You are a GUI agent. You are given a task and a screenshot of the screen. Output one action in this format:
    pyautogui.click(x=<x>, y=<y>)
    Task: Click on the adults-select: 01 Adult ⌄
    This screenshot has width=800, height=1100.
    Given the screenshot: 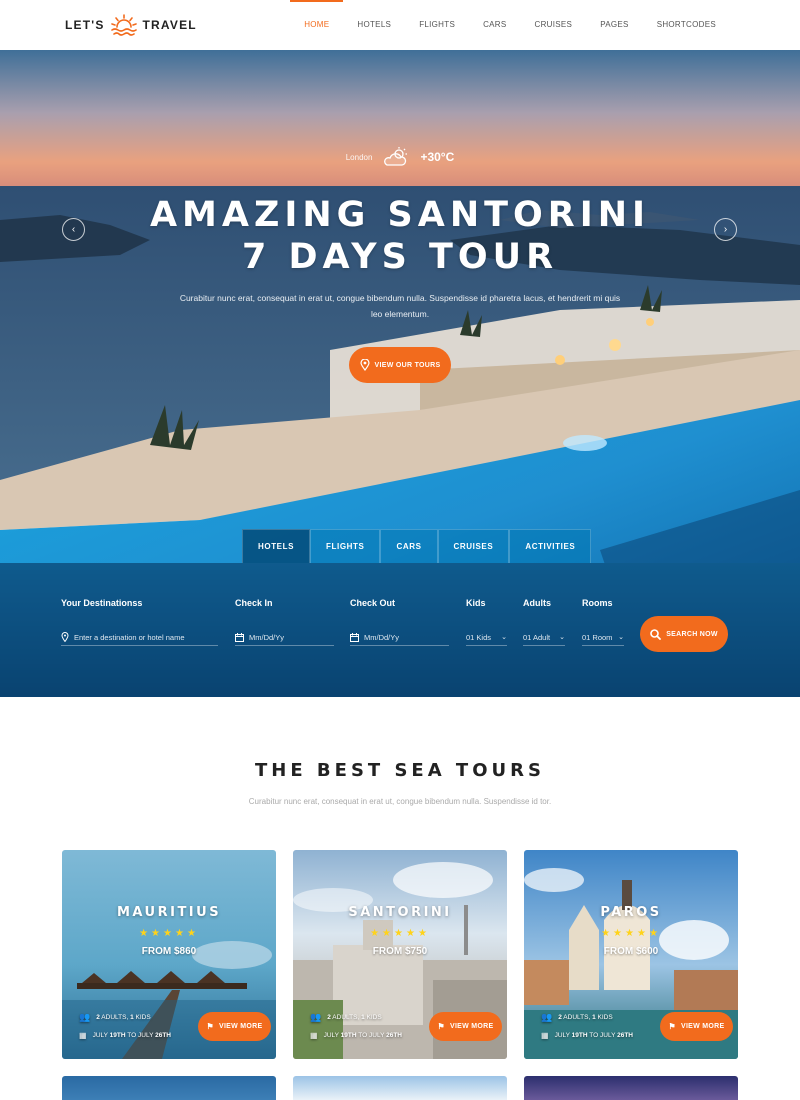 What is the action you would take?
    pyautogui.click(x=544, y=637)
    